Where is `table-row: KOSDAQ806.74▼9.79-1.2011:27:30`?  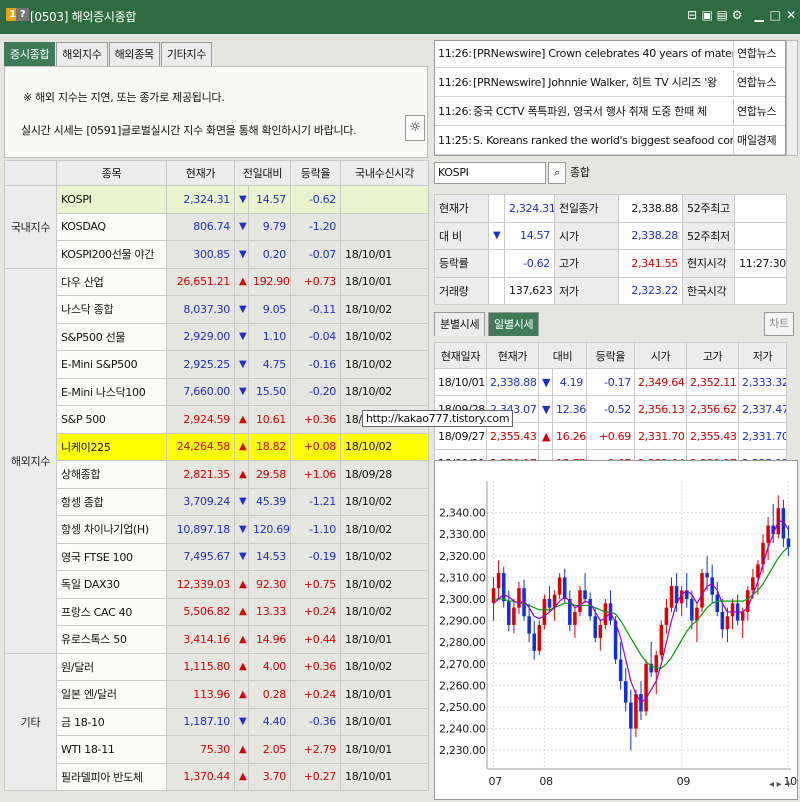 table-row: KOSDAQ806.74▼9.79-1.2011:27:30 is located at coordinates (217, 226).